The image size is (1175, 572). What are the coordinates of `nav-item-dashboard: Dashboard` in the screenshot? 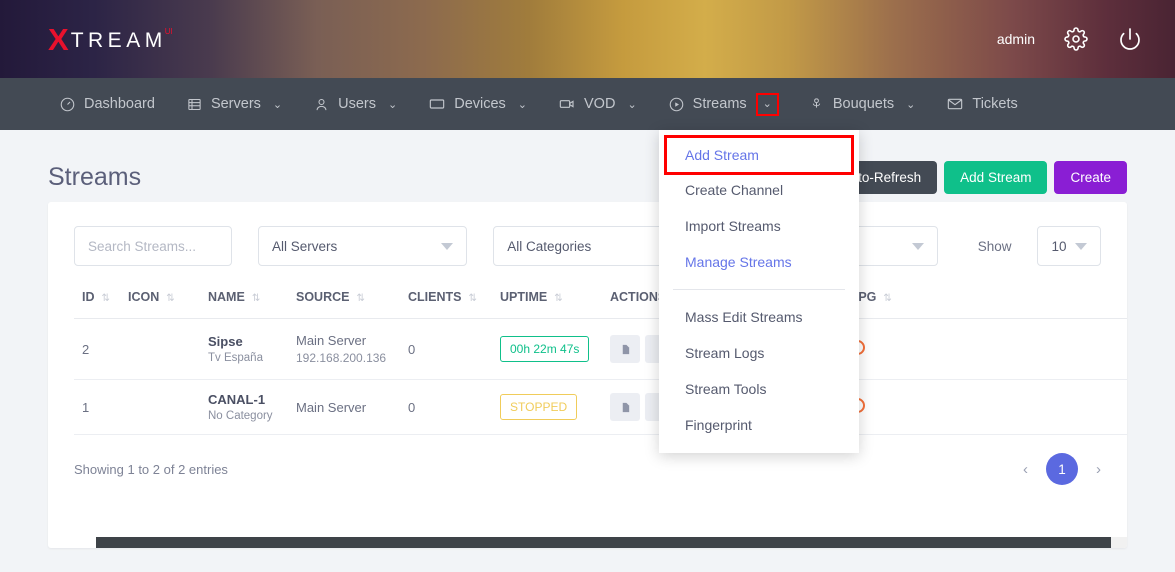 It's located at (107, 104).